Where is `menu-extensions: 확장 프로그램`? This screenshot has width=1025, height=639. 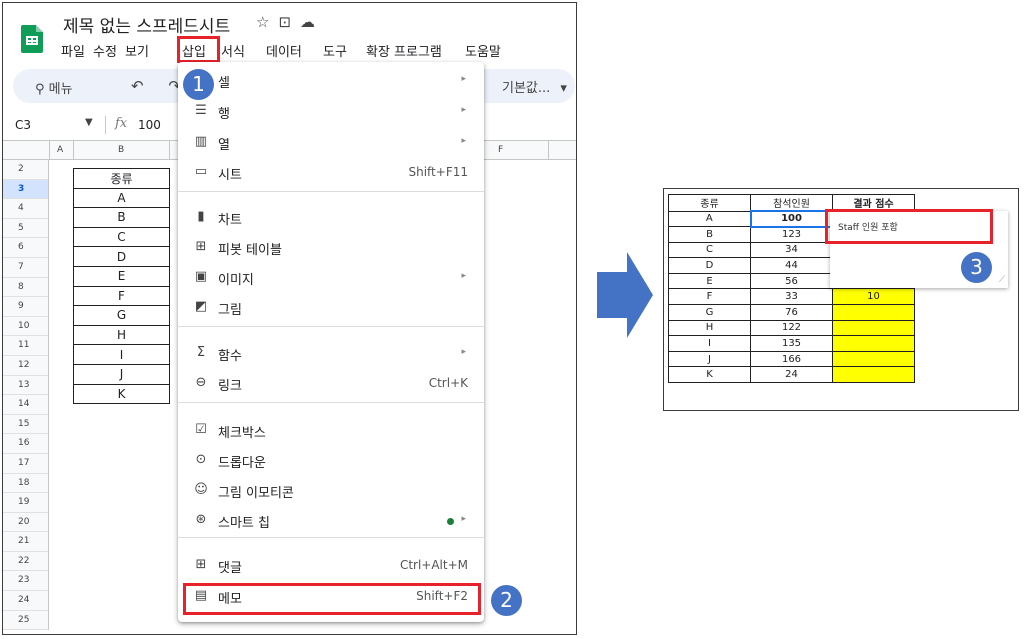
menu-extensions: 확장 프로그램 is located at coordinates (404, 50).